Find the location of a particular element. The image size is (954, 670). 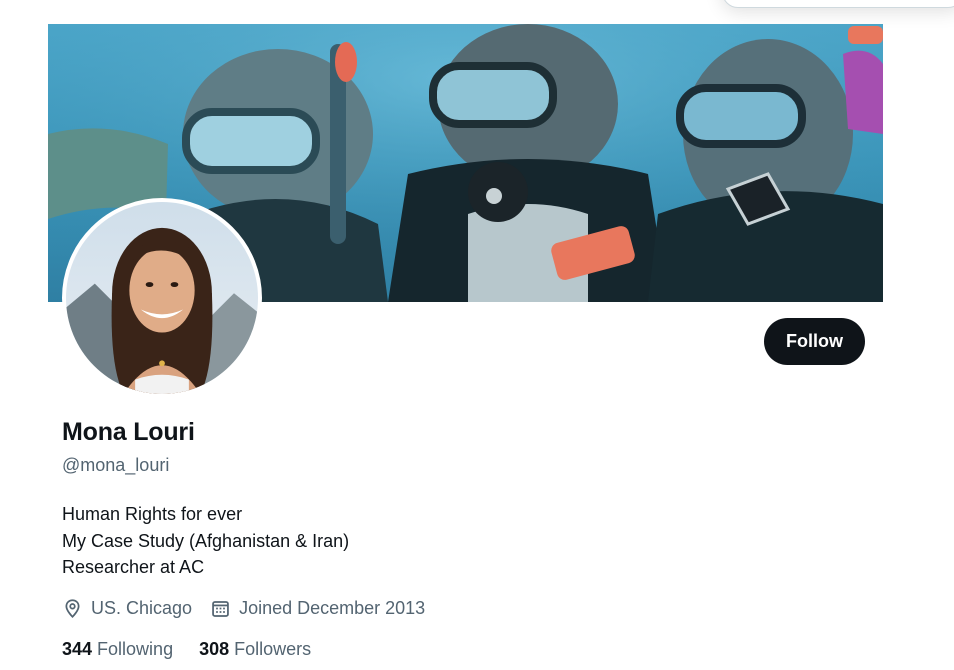

profile-stats: 344 Following 308 Followers is located at coordinates (199, 649).